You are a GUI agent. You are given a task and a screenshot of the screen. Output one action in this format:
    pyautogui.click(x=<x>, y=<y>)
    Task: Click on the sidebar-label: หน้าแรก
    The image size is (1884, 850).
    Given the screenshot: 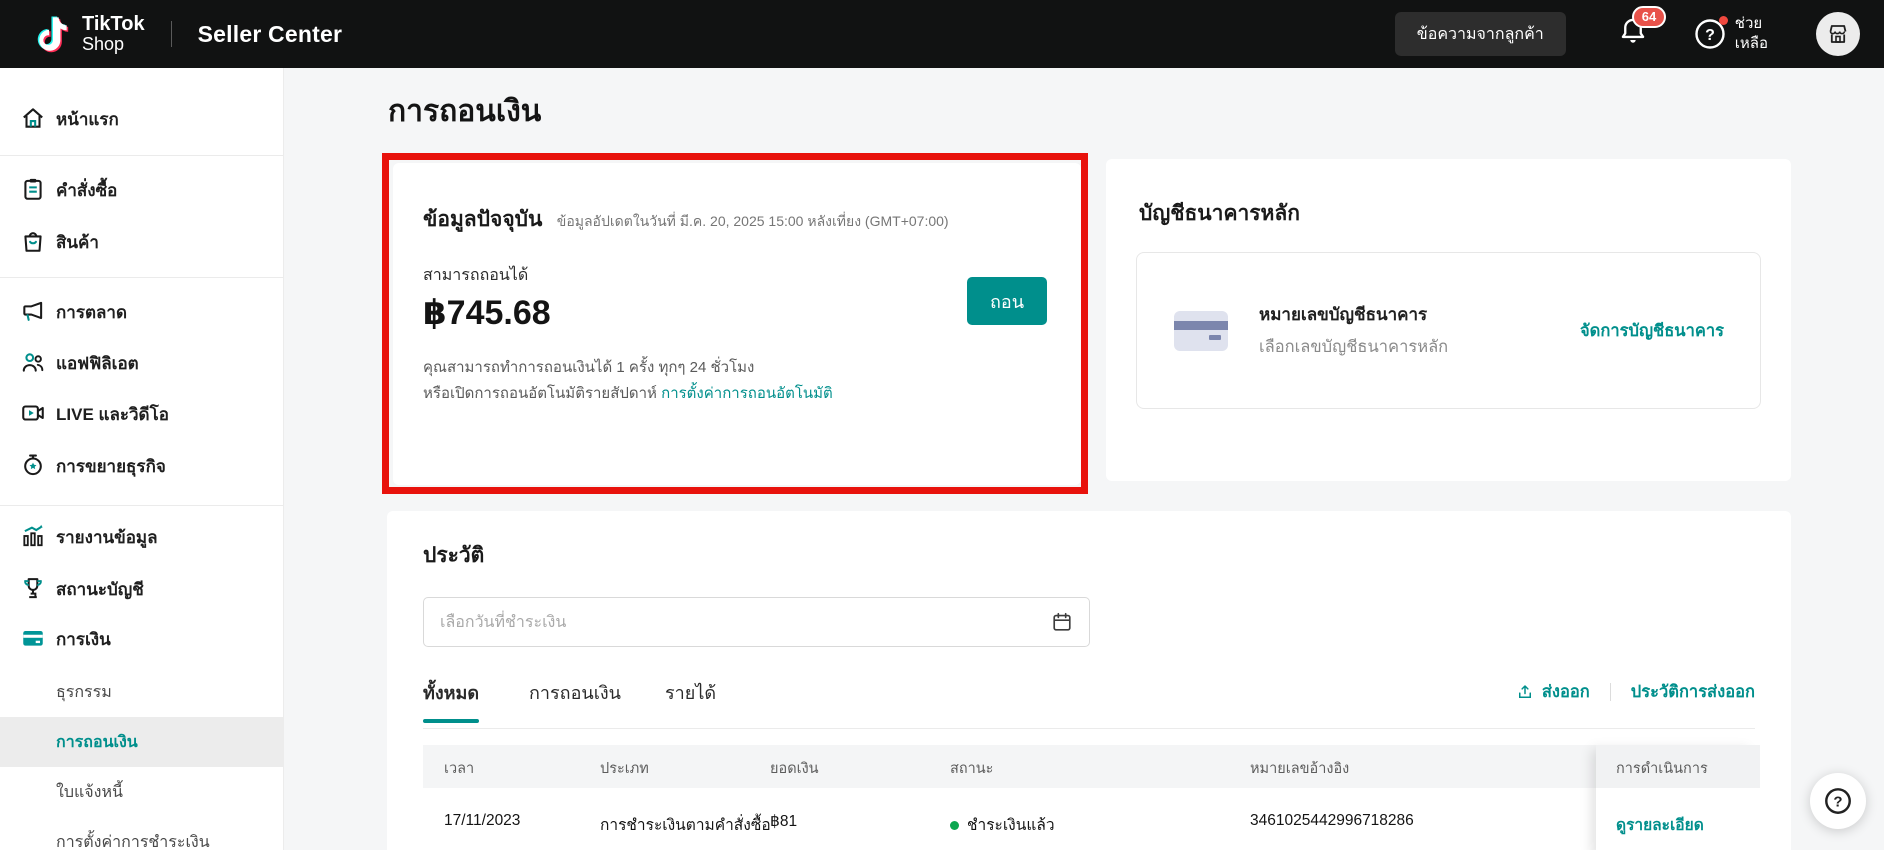 What is the action you would take?
    pyautogui.click(x=87, y=119)
    